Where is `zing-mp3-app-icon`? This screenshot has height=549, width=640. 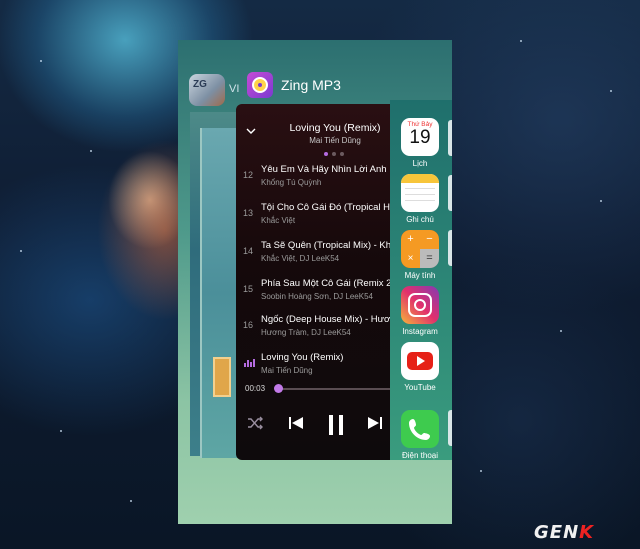 zing-mp3-app-icon is located at coordinates (260, 85).